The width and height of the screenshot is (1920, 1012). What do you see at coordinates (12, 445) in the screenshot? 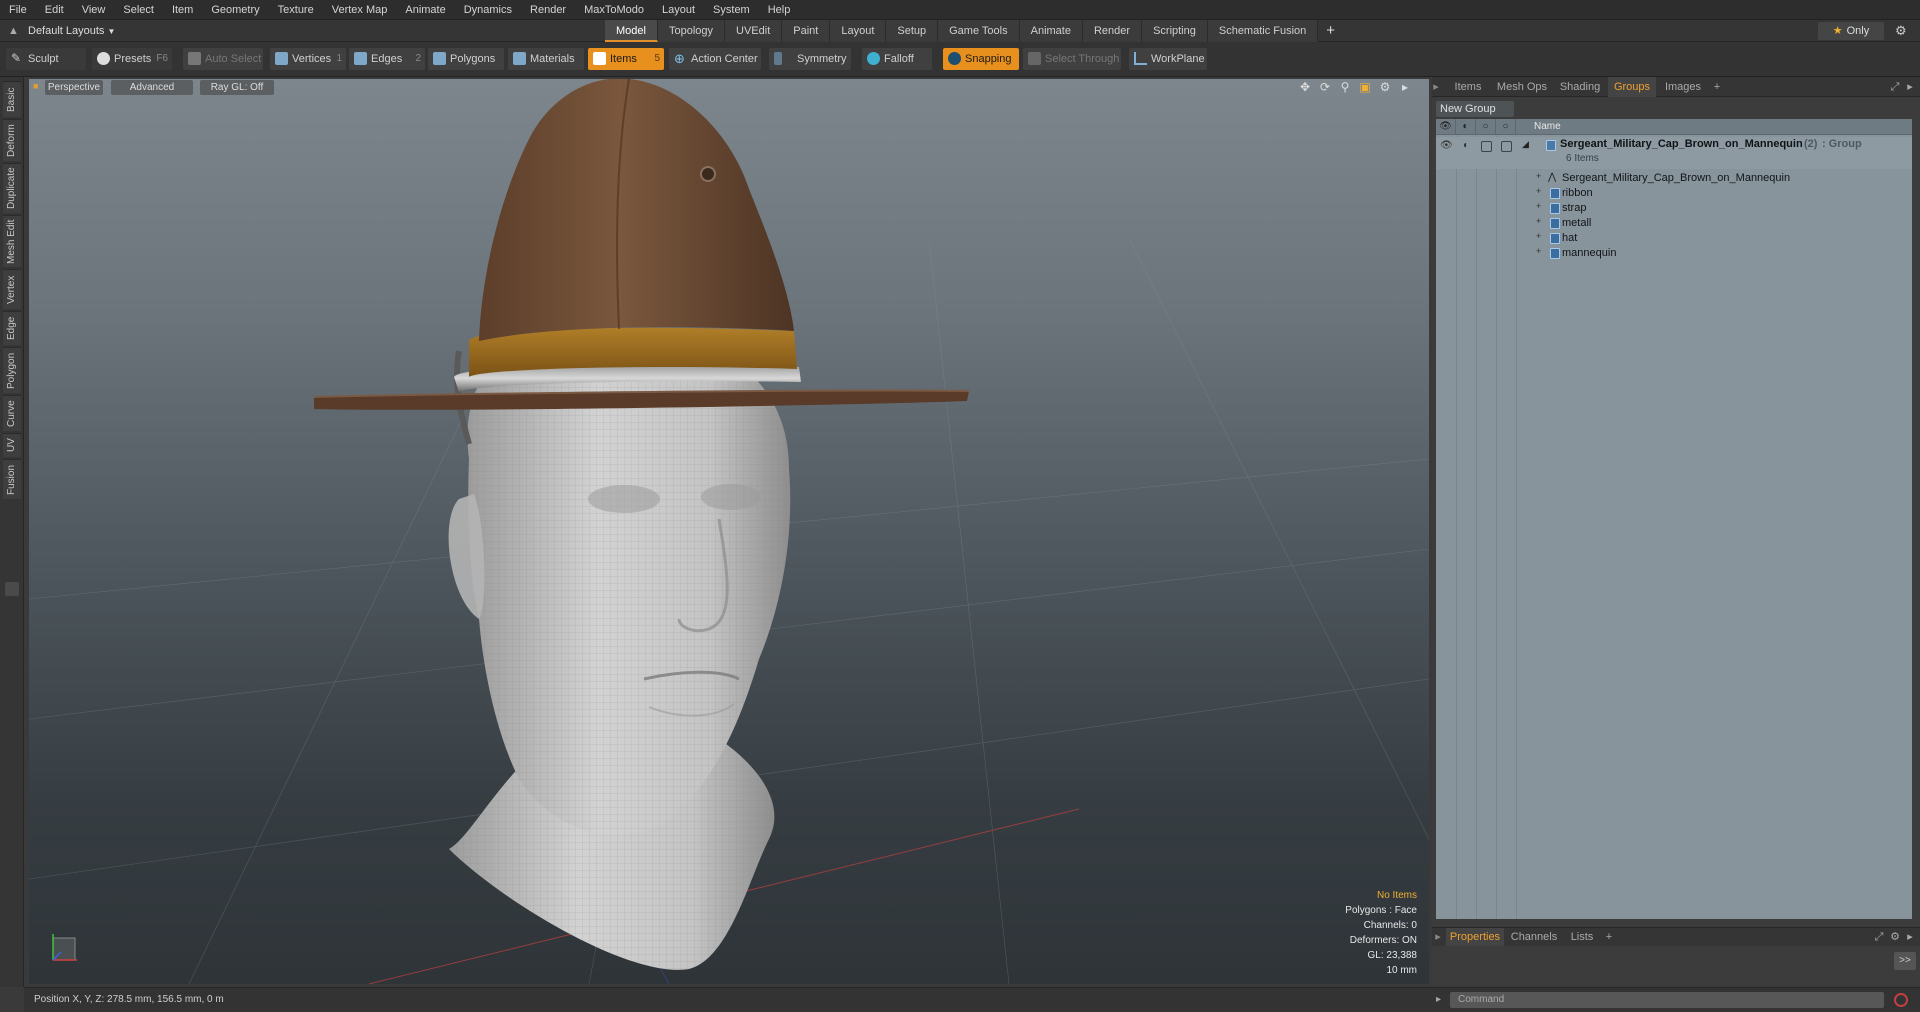
I see `vtab-uv: UV` at bounding box center [12, 445].